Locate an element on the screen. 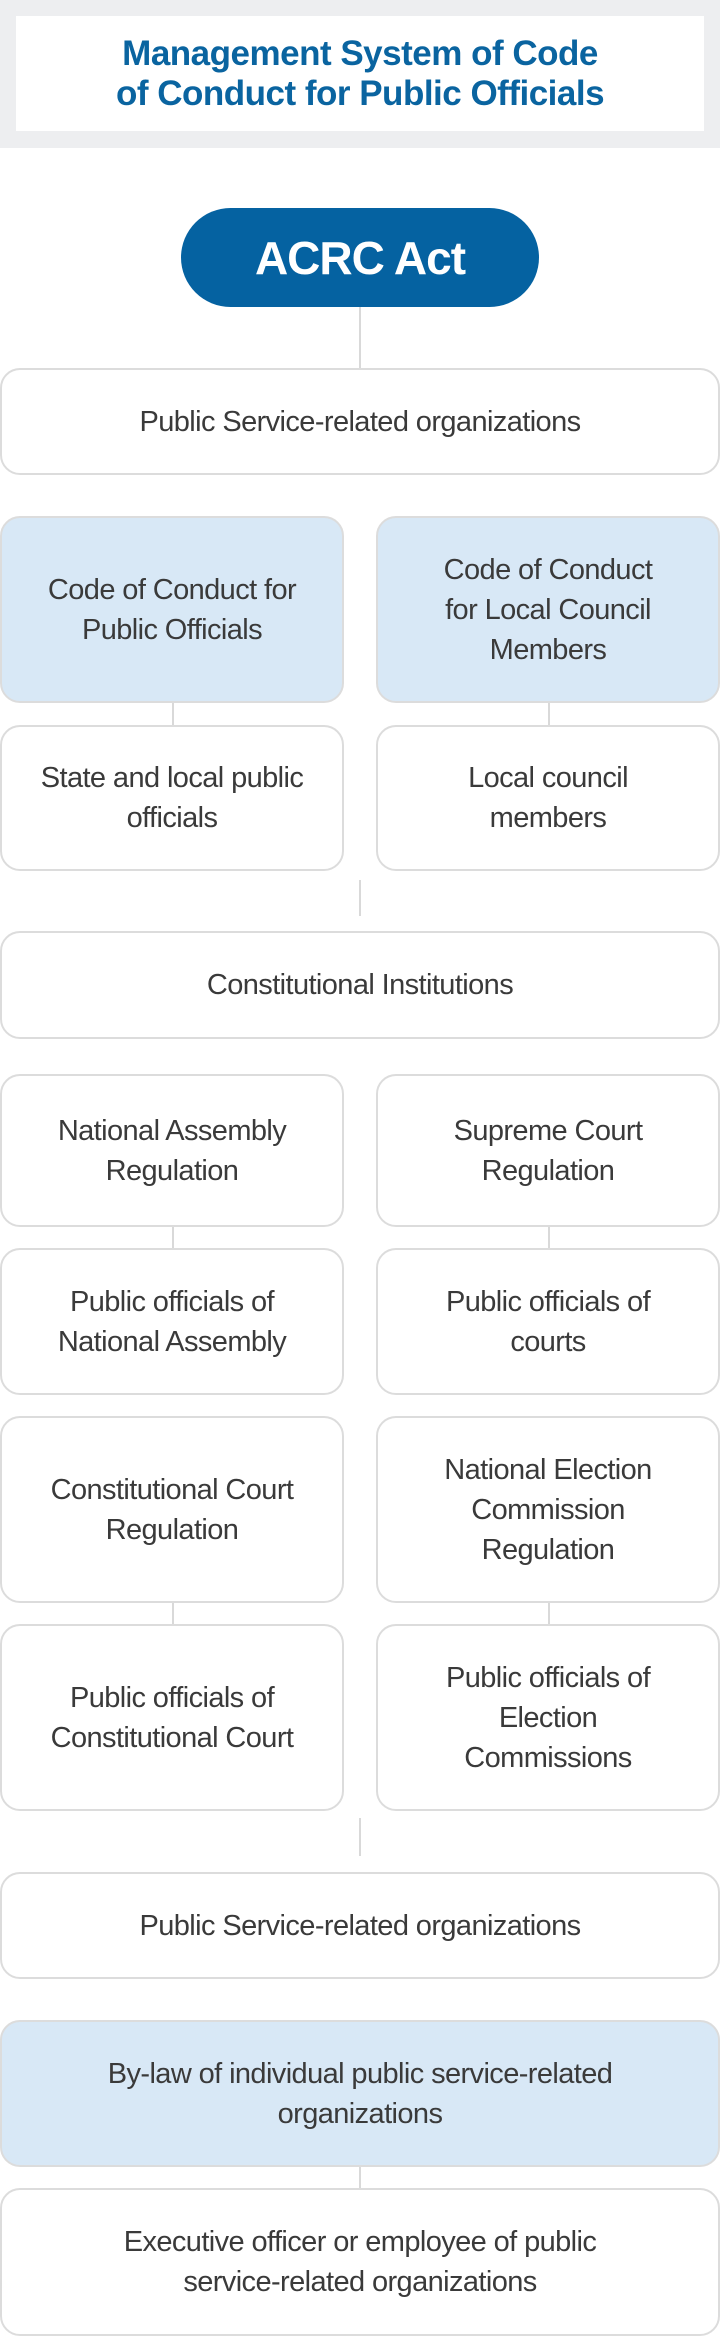  state-local-officials-node: State and local public officials is located at coordinates (172, 798).